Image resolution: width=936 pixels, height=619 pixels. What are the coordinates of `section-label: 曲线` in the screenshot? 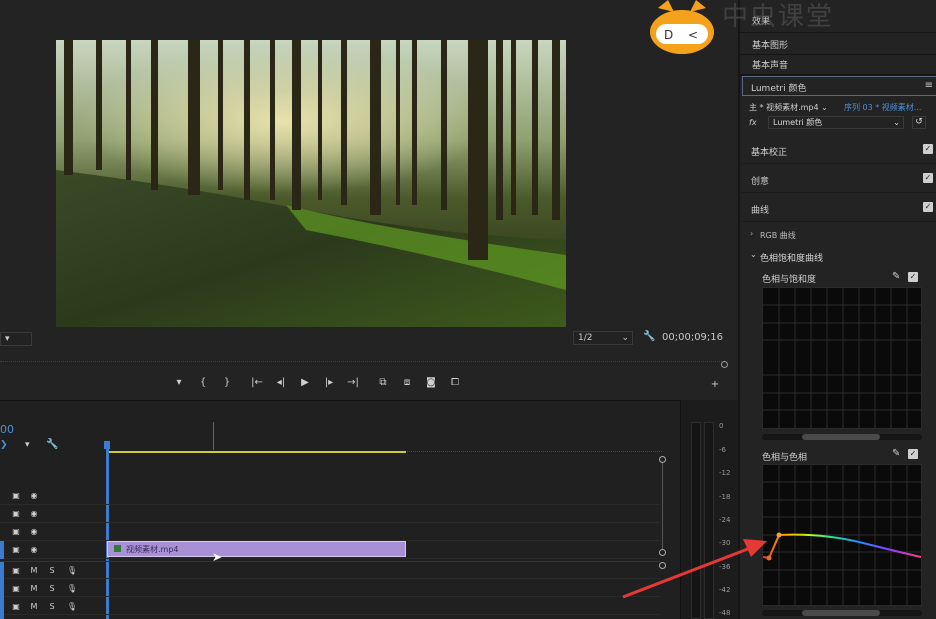 It's located at (760, 211).